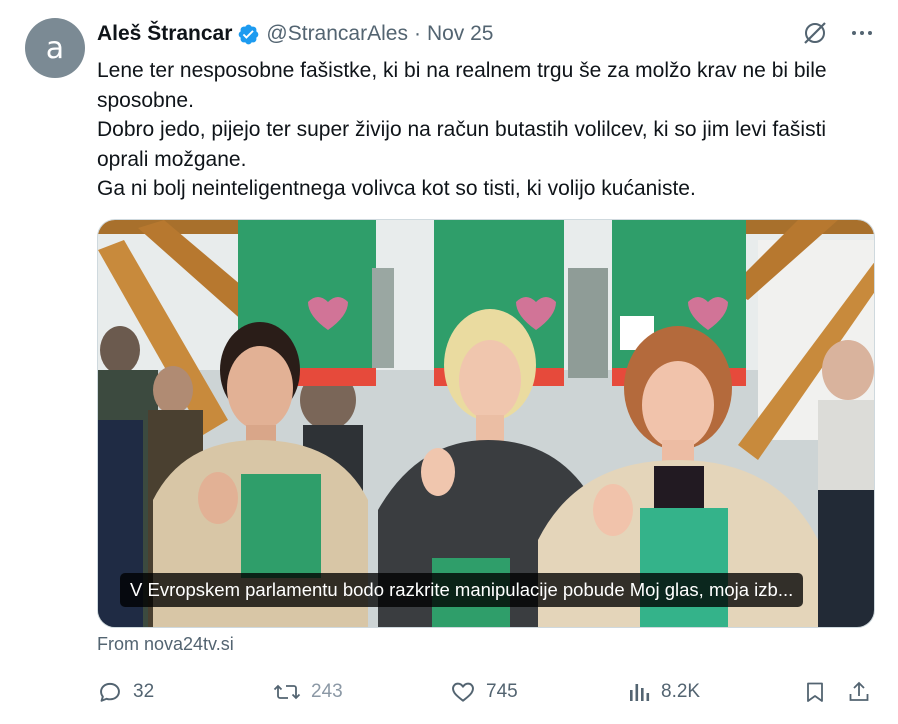  I want to click on tweet-header: Aleš Štrancar @StrancarAles · Nov 25, so click(295, 34).